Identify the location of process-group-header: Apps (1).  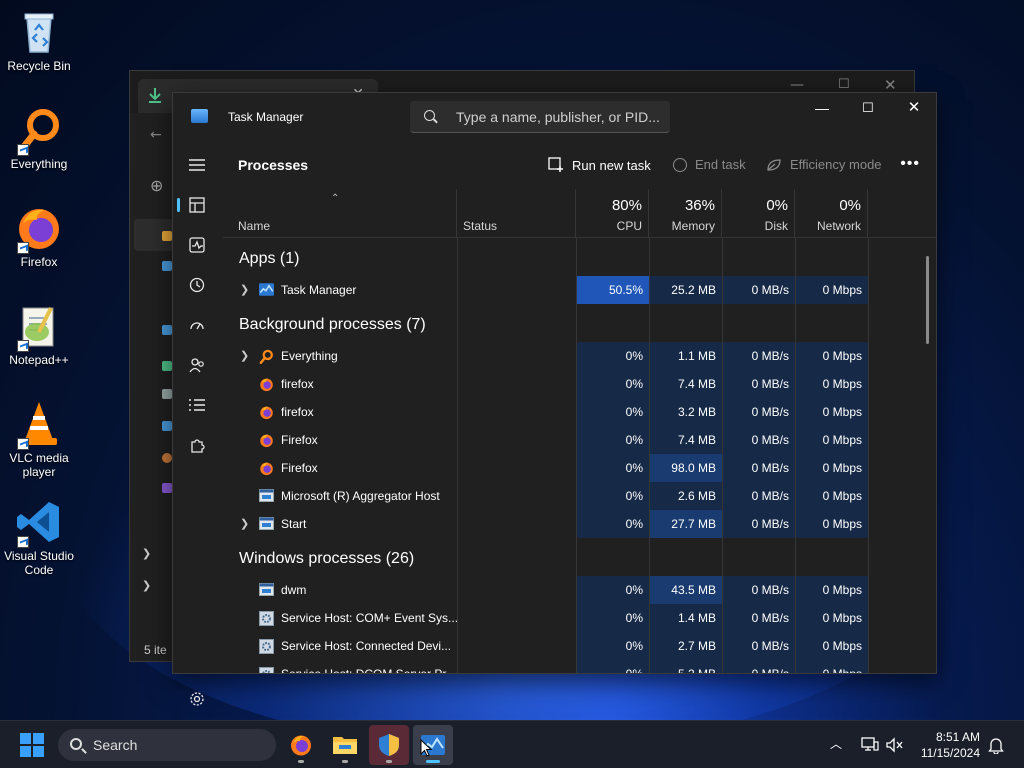
(545, 257).